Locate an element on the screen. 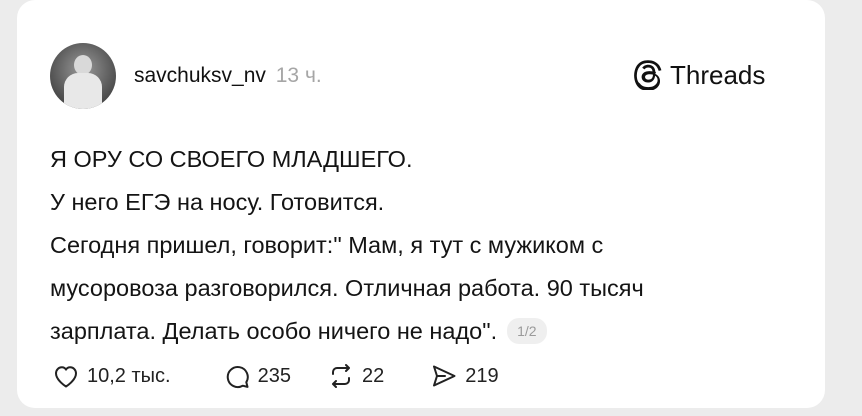 Image resolution: width=862 pixels, height=416 pixels. post-header: savchuksv_nv 13 ч. is located at coordinates (228, 76).